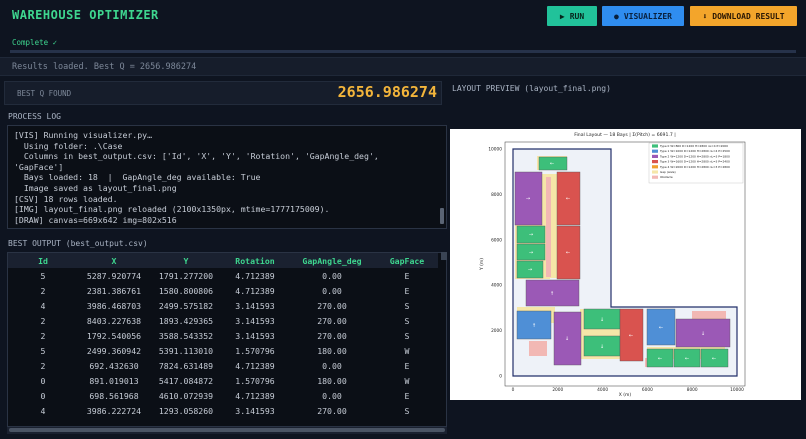  What do you see at coordinates (694, 167) in the screenshot?
I see `legend-label: Type 4 W=2000 D=1200 H=2800 nL=3 P=2800` at bounding box center [694, 167].